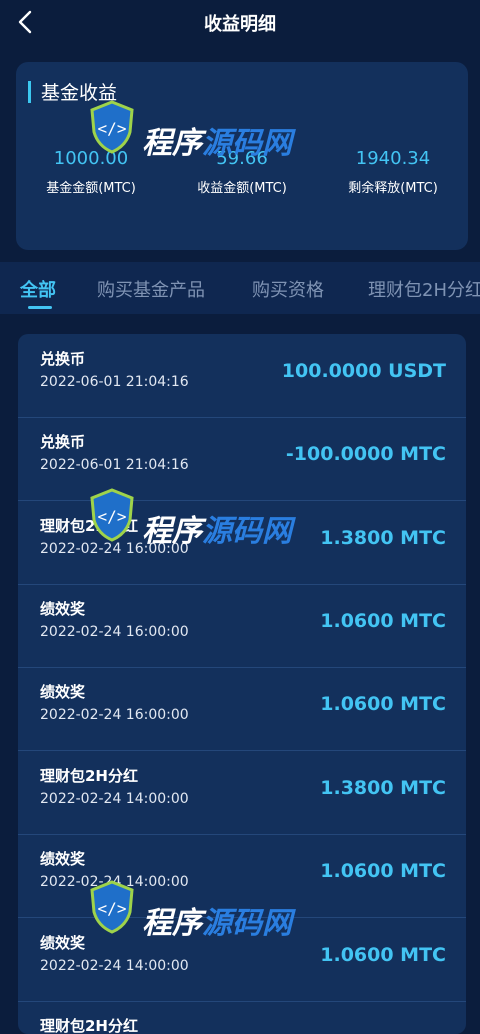  What do you see at coordinates (242, 188) in the screenshot?
I see `stat-label: 收益金额(MTC)` at bounding box center [242, 188].